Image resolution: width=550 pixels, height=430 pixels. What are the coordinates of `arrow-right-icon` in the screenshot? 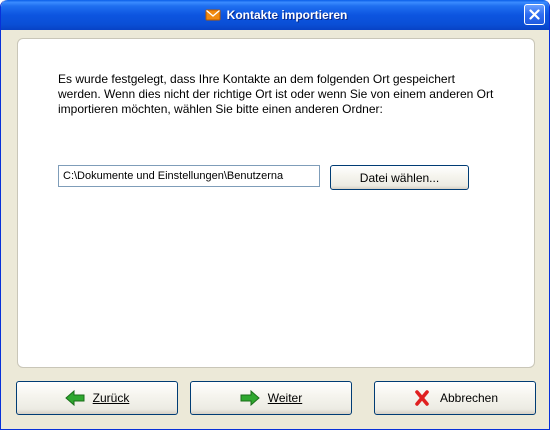 It's located at (250, 398).